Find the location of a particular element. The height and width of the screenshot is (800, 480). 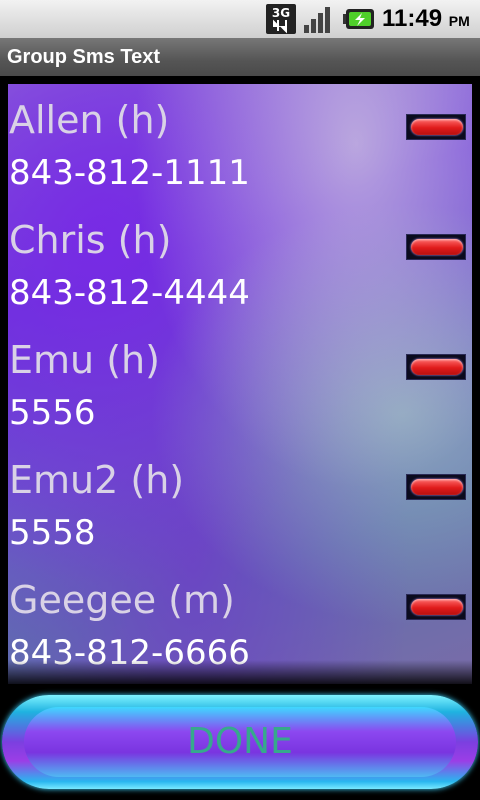

contact-row-geegee: Geegee (m) 843-812-6666 is located at coordinates (240, 624).